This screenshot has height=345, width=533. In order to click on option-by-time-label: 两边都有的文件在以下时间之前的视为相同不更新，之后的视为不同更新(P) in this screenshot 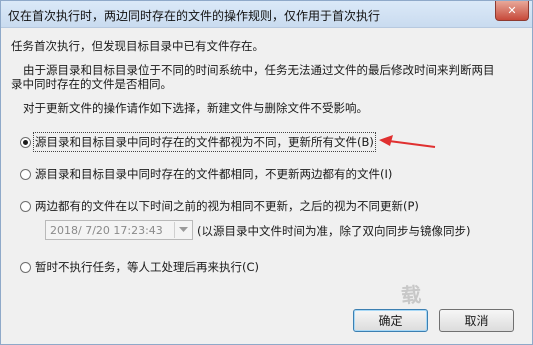, I will do `click(227, 206)`.